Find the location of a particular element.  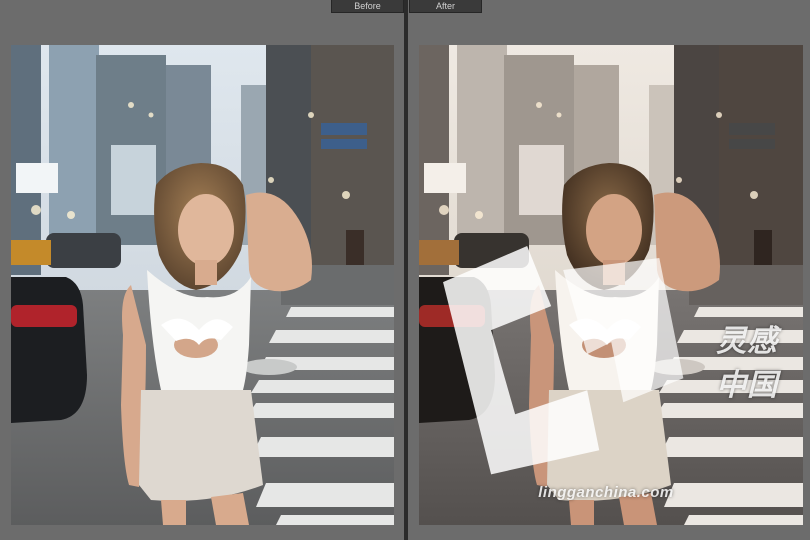

after-label: After is located at coordinates (445, 6).